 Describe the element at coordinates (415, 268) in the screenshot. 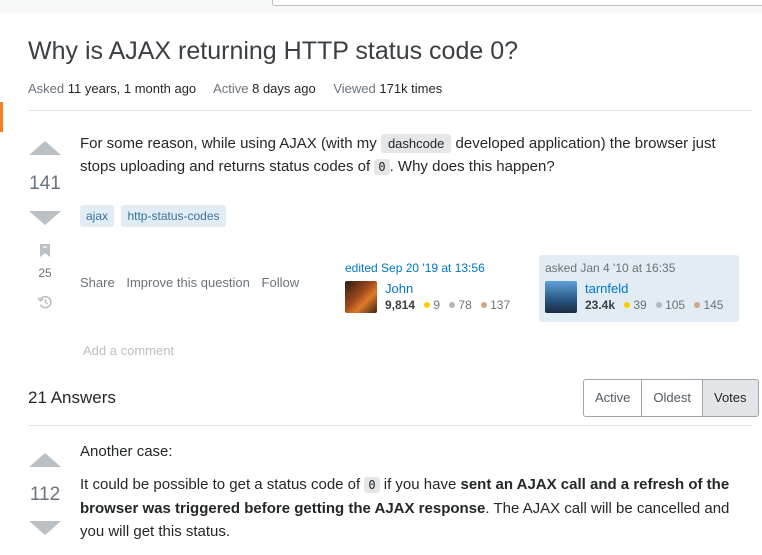

I see `edited-timestamp-link: edited Sep 20 '19 at 13:56` at that location.